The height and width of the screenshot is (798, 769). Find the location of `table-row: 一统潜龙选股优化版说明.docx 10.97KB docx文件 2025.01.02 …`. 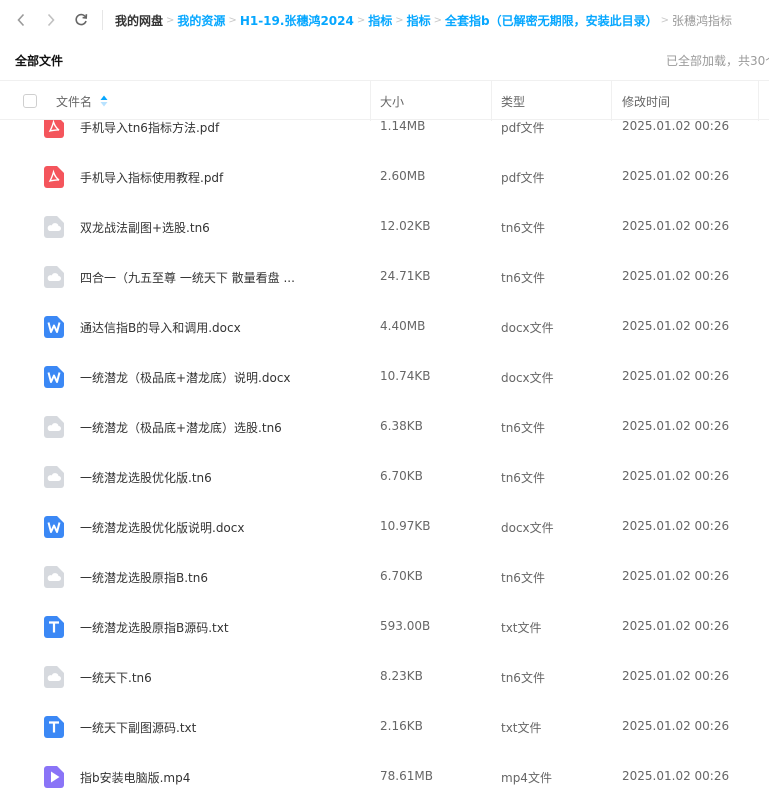

table-row: 一统潜龙选股优化版说明.docx 10.97KB docx文件 2025.01.02 … is located at coordinates (384, 527).